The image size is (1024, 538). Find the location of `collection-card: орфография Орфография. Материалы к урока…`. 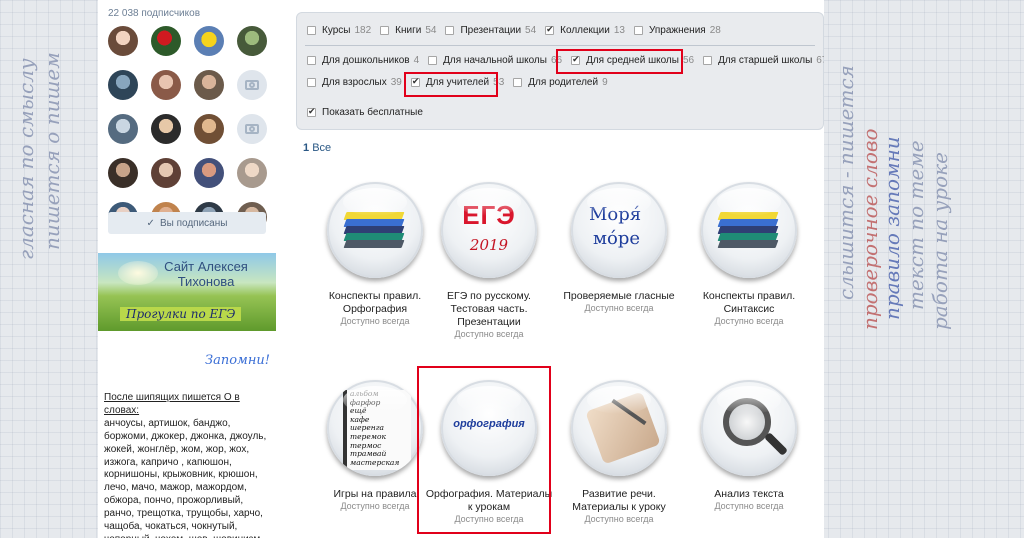

collection-card: орфография Орфография. Материалы к урока… is located at coordinates (489, 452).